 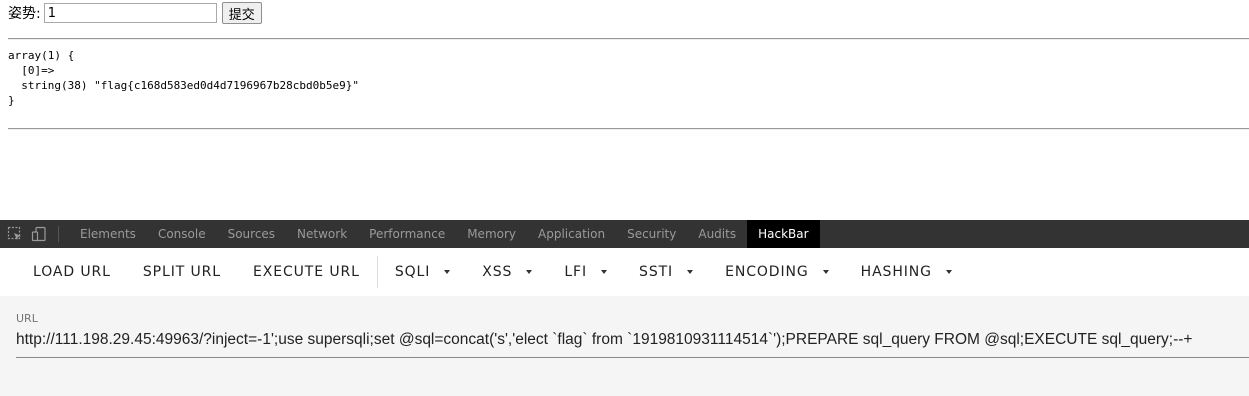 I want to click on execute-url-button: EXECUTE URL, so click(x=306, y=272).